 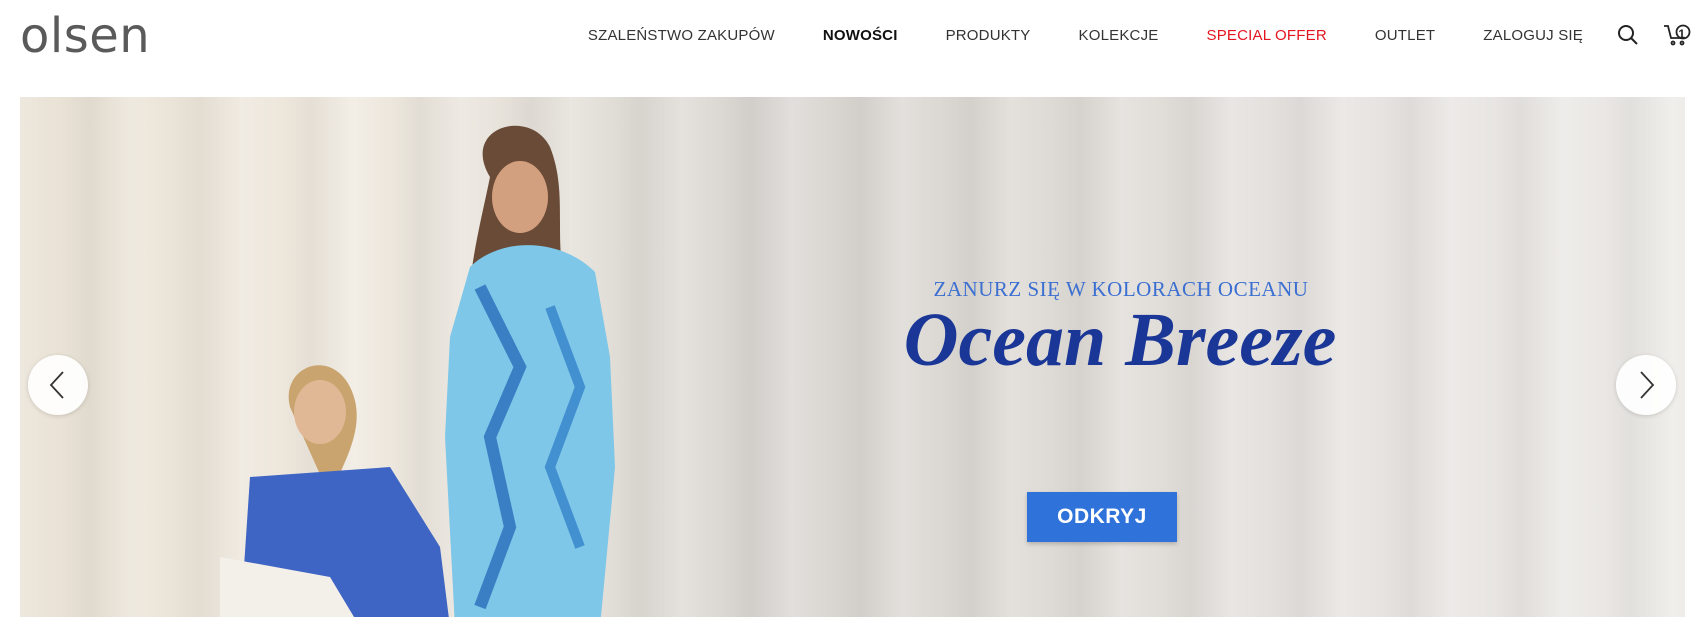 I want to click on search-icon, so click(x=1628, y=35).